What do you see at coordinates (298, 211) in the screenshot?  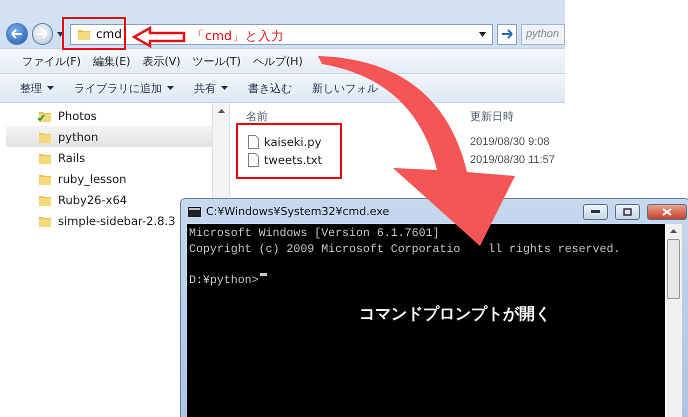 I see `window-title: C:¥Windows¥System32¥cmd.exe` at bounding box center [298, 211].